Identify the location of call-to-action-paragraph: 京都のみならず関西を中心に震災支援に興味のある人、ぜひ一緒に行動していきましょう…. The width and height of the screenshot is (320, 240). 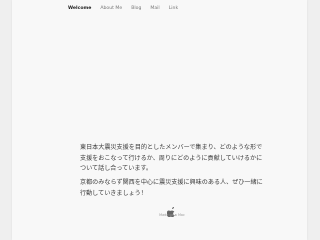
(171, 188).